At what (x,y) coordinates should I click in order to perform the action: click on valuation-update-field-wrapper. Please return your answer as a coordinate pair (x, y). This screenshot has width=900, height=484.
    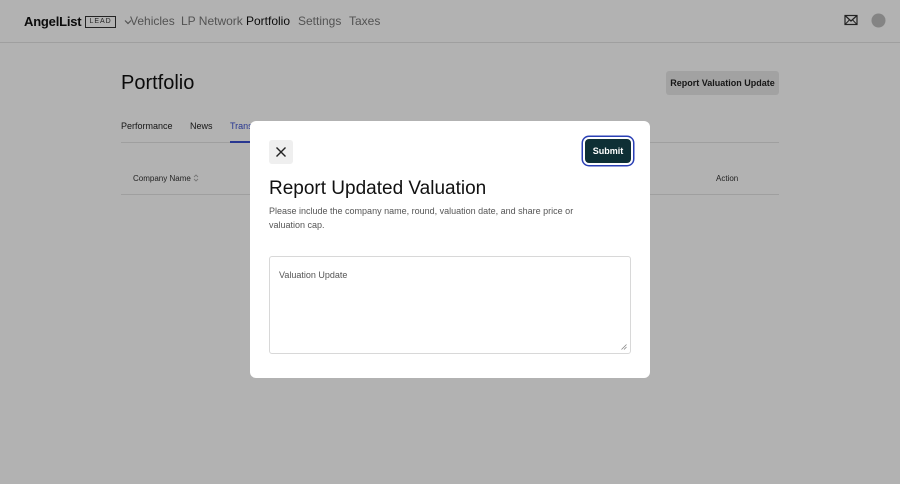
    Looking at the image, I should click on (450, 305).